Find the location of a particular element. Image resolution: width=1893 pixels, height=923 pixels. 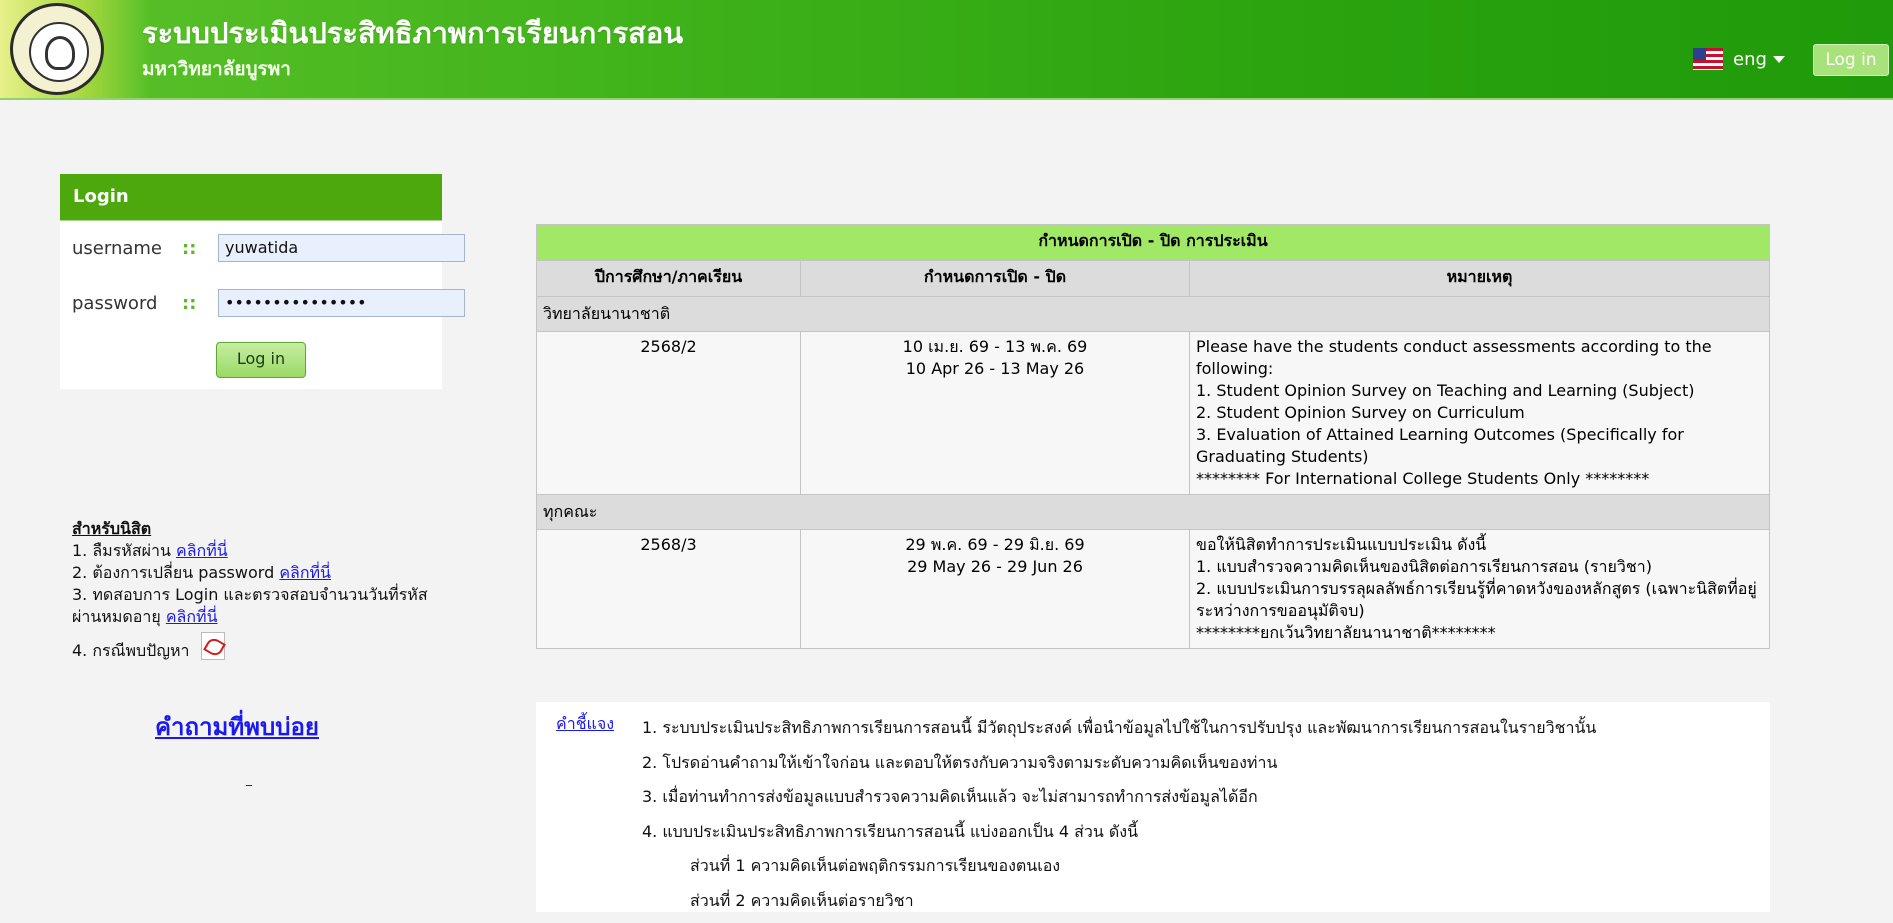

explanation-link: คำชี้แจง is located at coordinates (585, 724).